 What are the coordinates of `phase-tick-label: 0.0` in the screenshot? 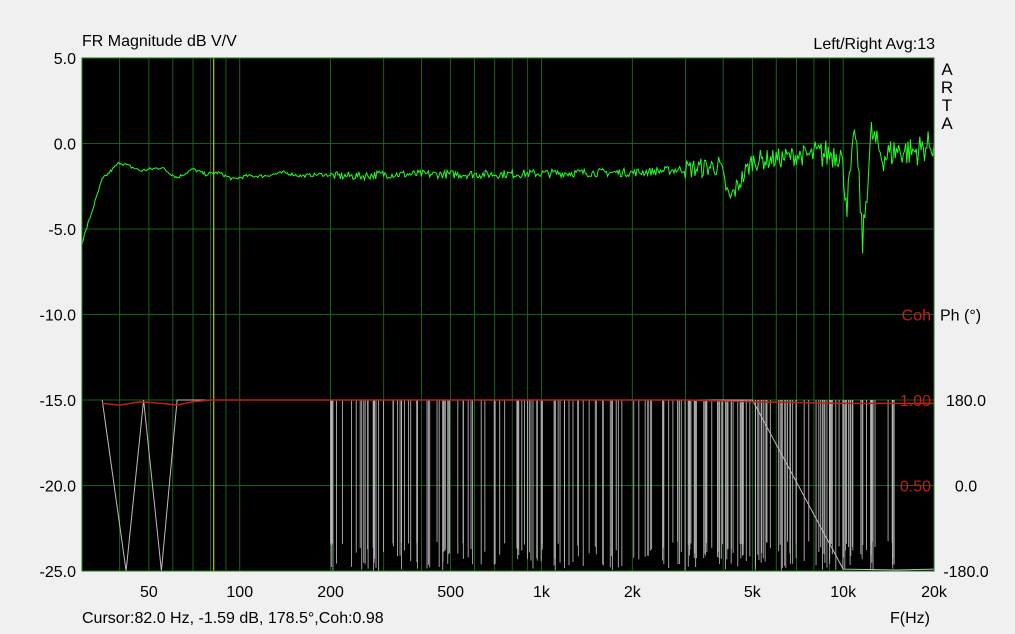 It's located at (966, 487).